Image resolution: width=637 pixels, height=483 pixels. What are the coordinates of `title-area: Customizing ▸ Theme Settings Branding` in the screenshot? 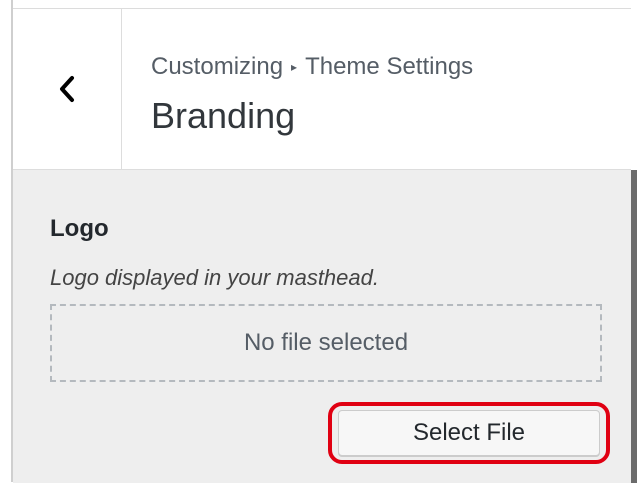 It's located at (312, 95).